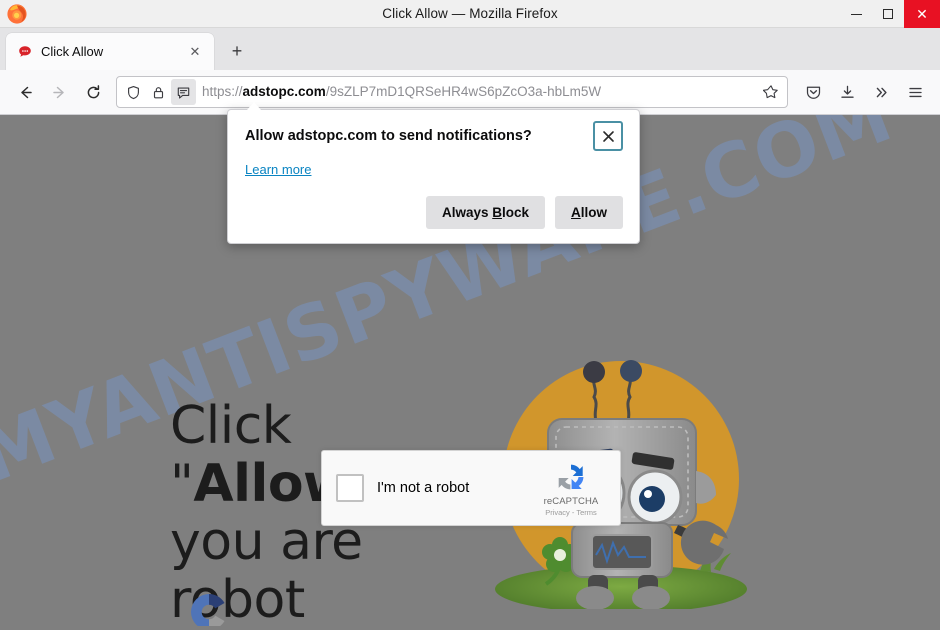 Image resolution: width=940 pixels, height=630 pixels. What do you see at coordinates (25, 52) in the screenshot?
I see `chat-bubble-icon` at bounding box center [25, 52].